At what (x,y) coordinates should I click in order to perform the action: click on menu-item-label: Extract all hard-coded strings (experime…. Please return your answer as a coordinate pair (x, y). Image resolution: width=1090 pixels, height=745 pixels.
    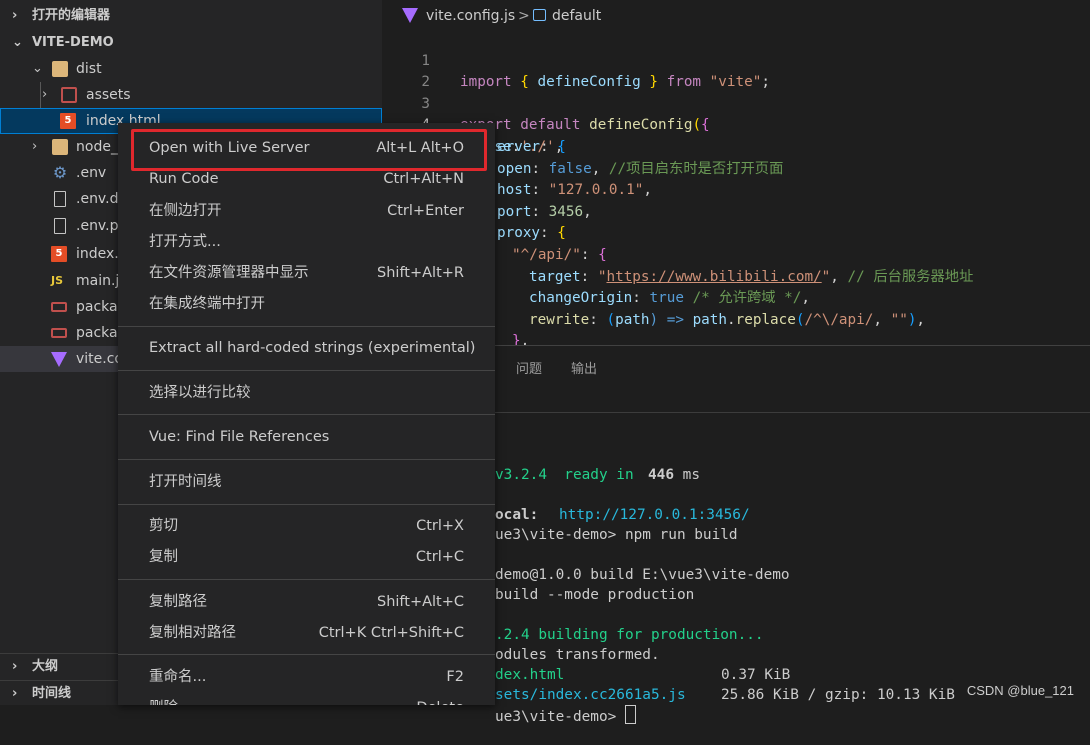
    Looking at the image, I should click on (312, 348).